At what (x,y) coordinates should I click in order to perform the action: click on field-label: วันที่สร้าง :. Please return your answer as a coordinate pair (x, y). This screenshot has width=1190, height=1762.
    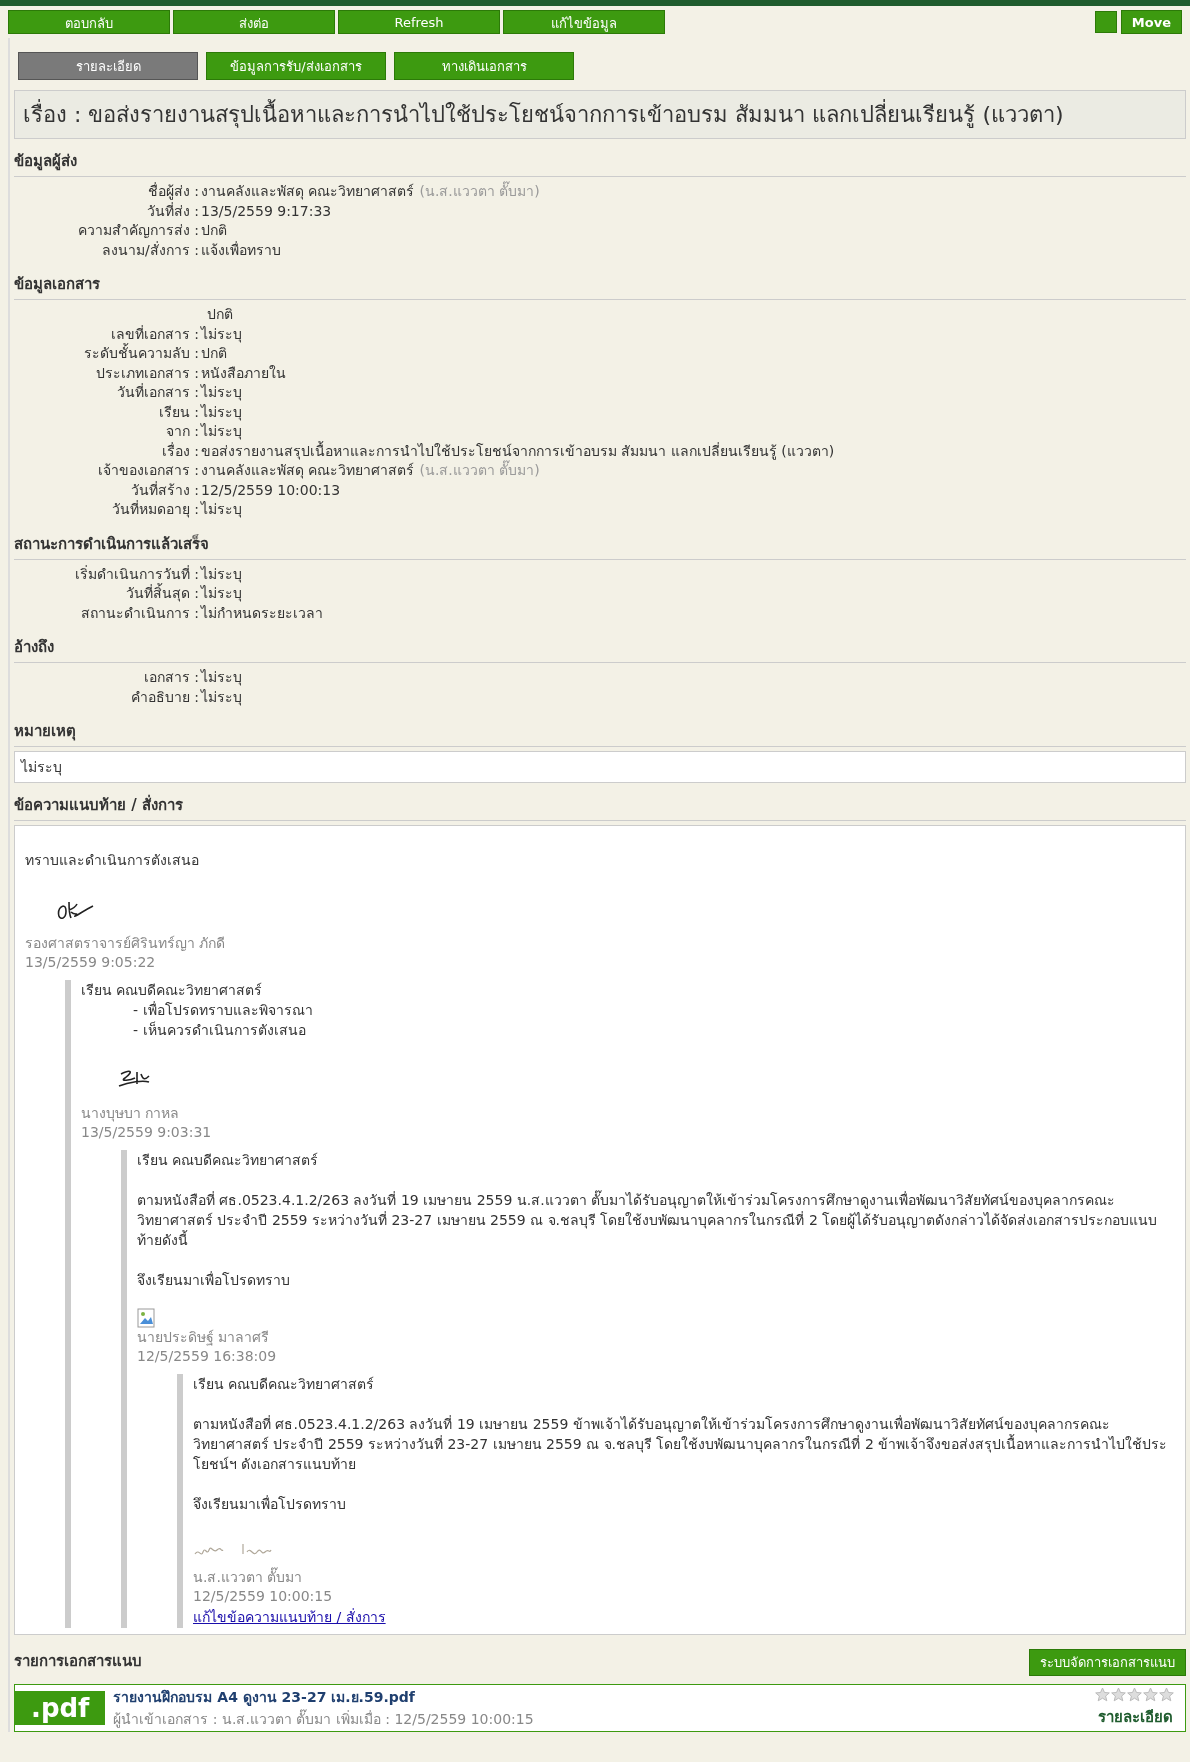
    Looking at the image, I should click on (164, 490).